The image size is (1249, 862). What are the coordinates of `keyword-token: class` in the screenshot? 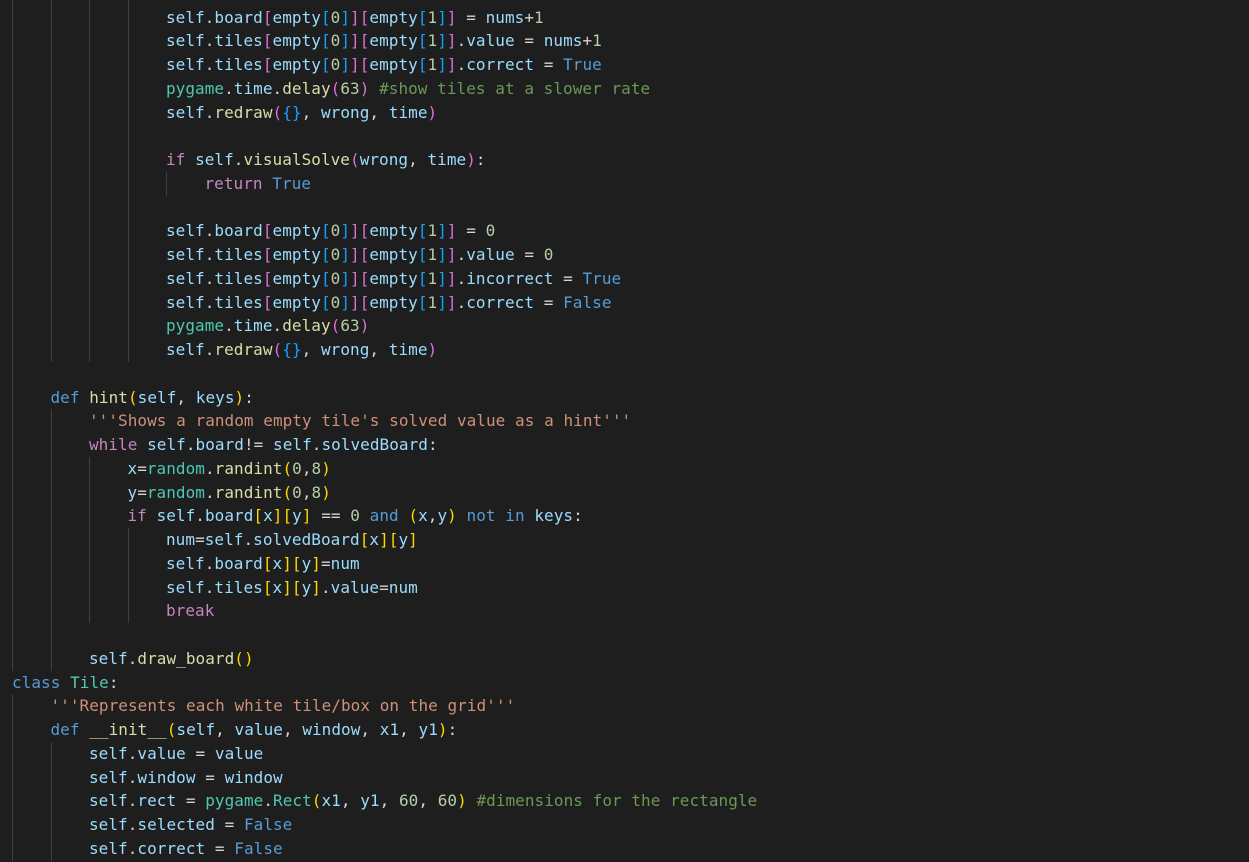 It's located at (36, 682).